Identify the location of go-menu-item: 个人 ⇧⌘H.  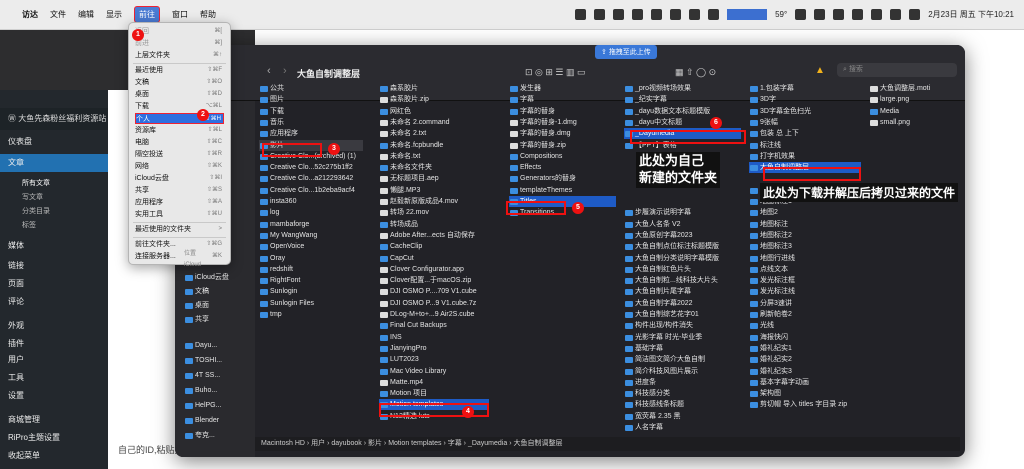
(179, 118).